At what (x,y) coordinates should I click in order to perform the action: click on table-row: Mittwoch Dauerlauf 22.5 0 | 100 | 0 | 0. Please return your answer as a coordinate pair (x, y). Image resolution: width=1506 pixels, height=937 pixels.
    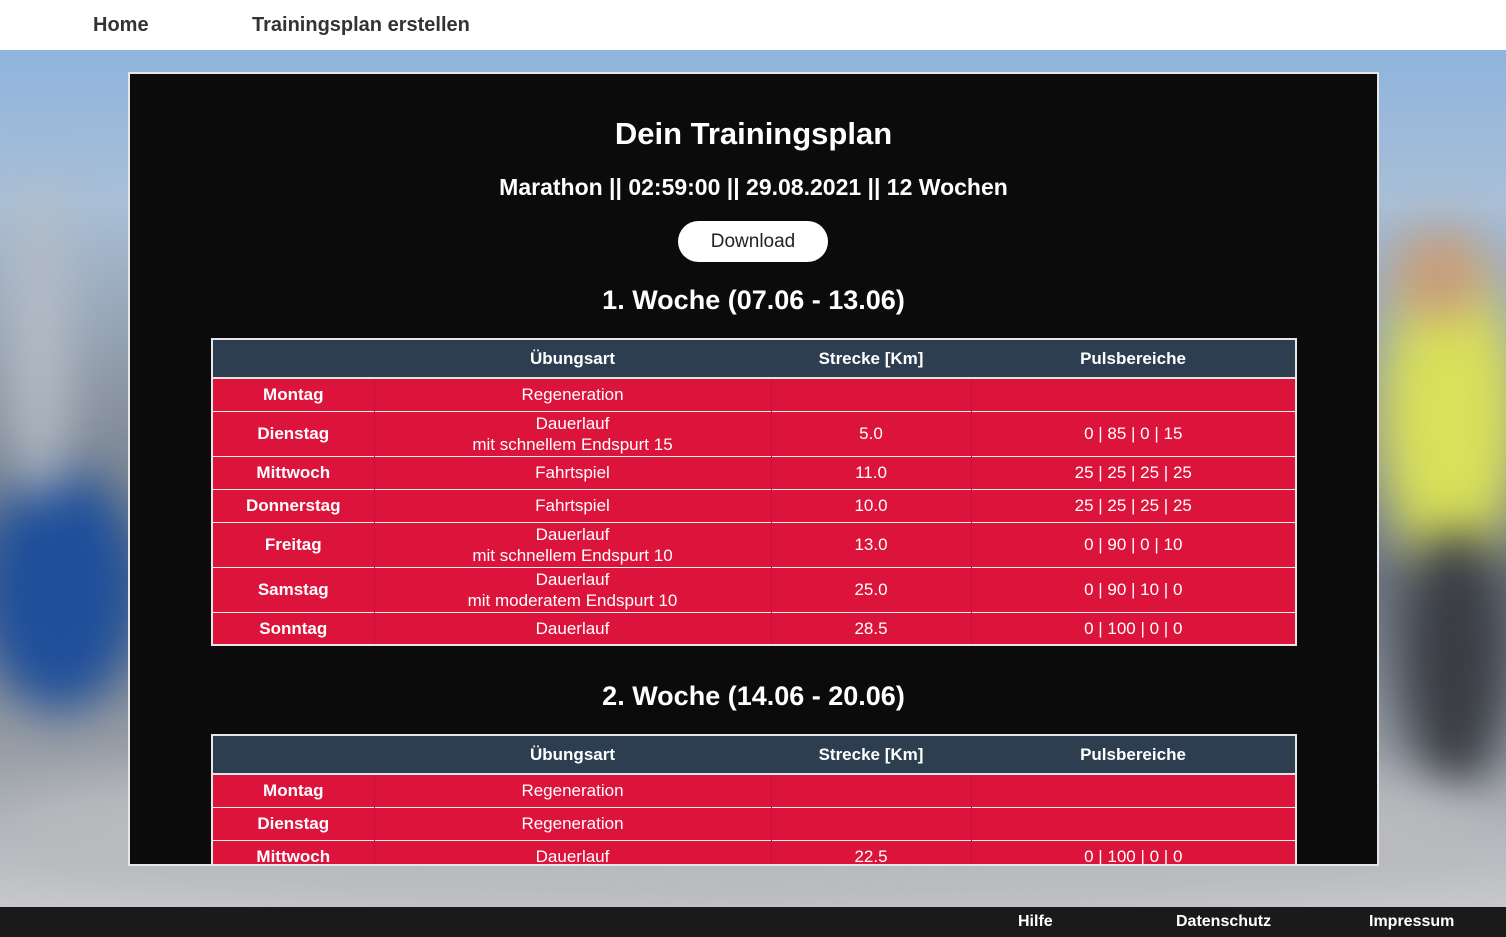
    Looking at the image, I should click on (754, 851).